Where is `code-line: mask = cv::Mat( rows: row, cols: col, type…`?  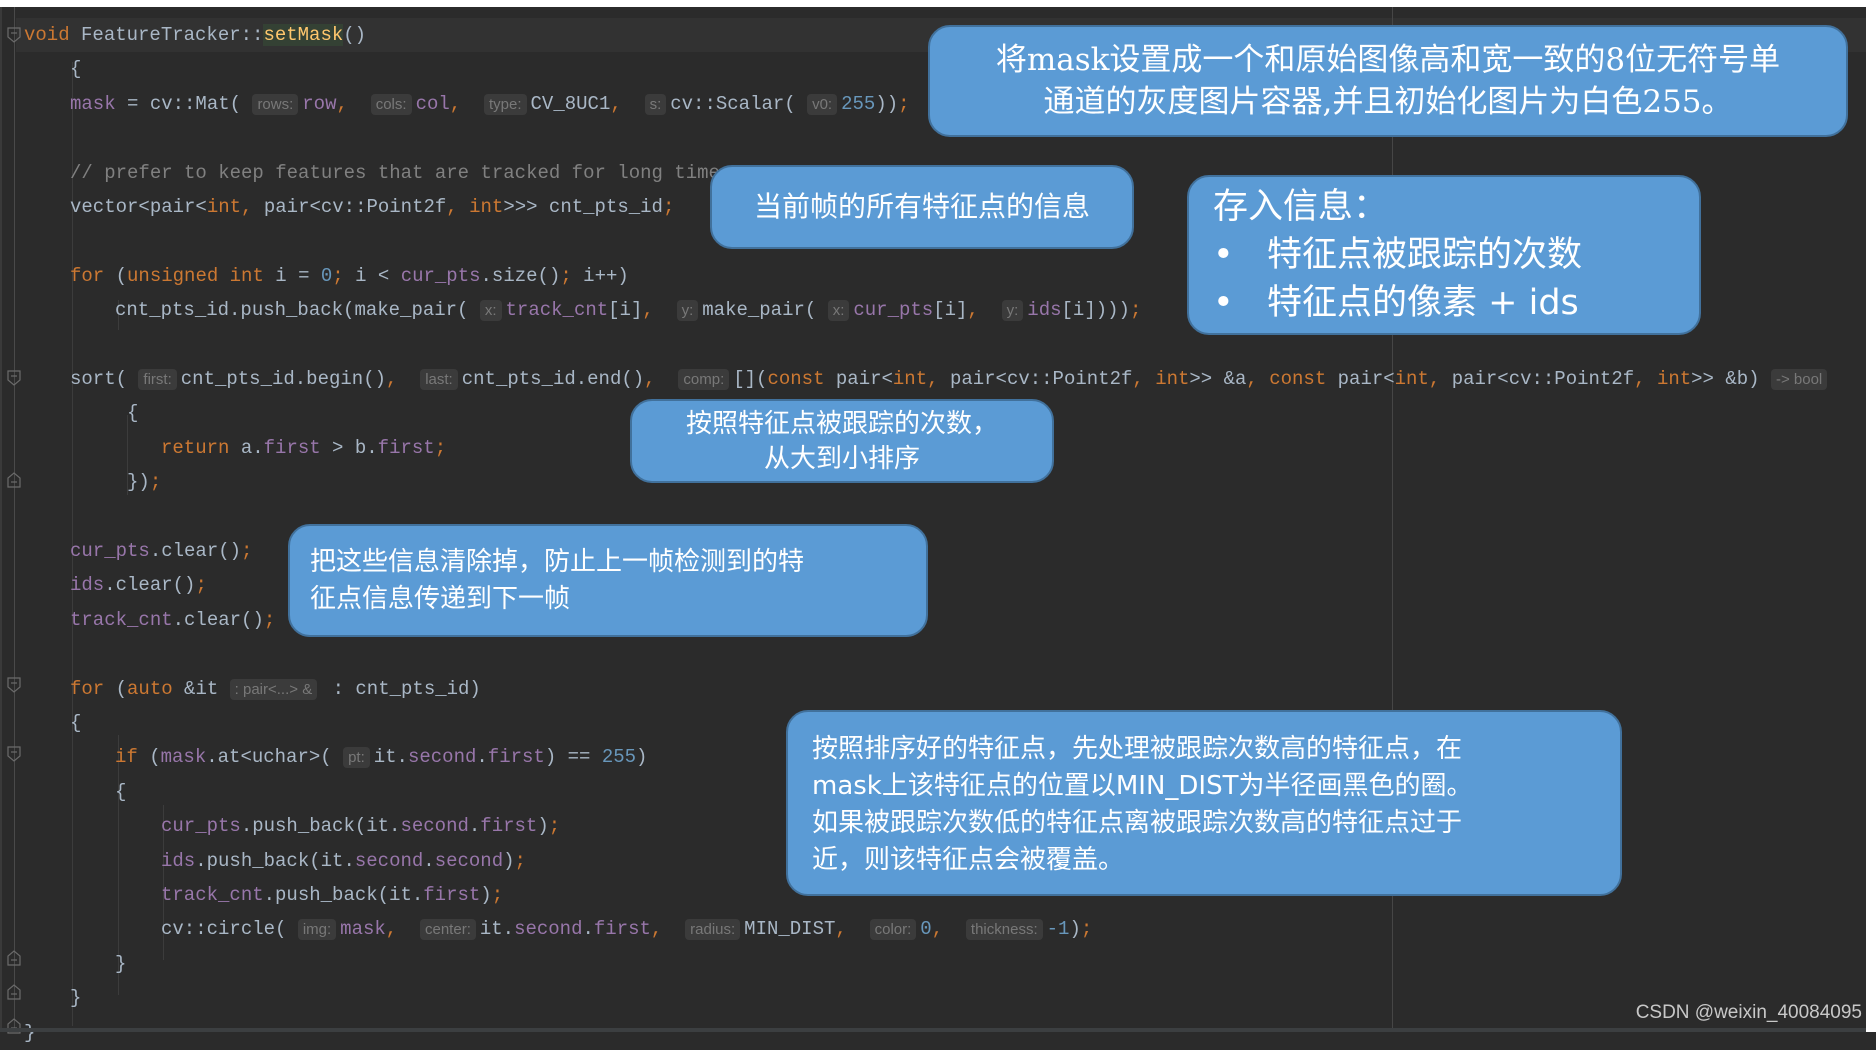
code-line: mask = cv::Mat( rows: row, cols: col, type… is located at coordinates (490, 104).